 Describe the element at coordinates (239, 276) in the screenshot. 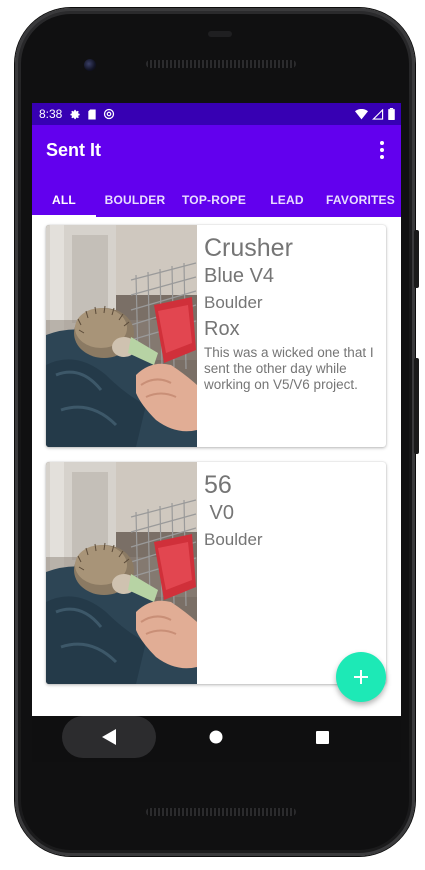

I see `climb-grade: Blue V4` at that location.